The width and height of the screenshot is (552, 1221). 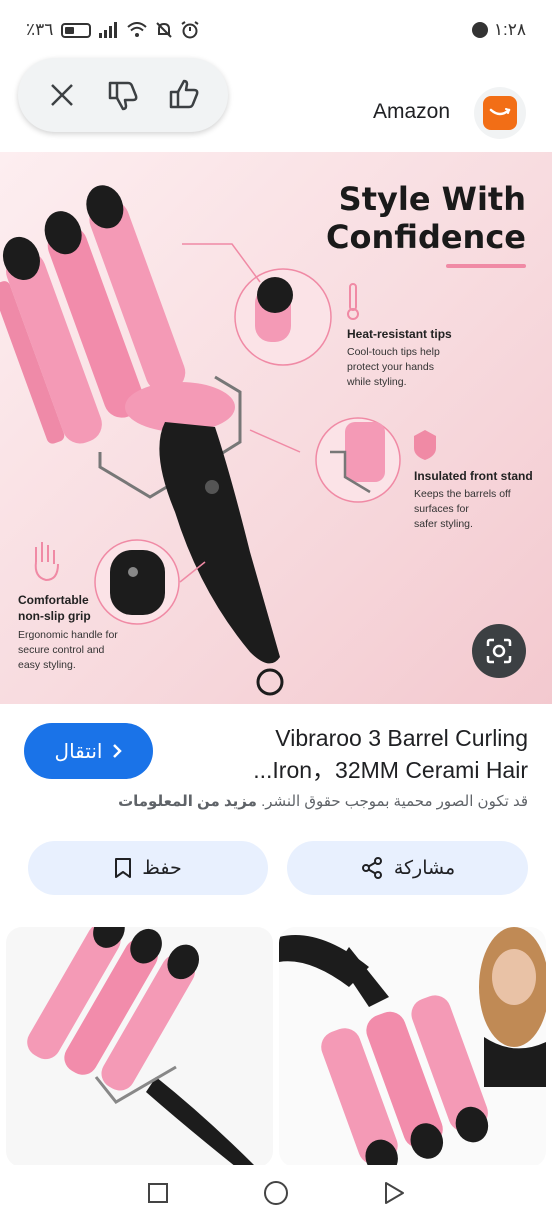 I want to click on source-name: Amazon, so click(x=411, y=112).